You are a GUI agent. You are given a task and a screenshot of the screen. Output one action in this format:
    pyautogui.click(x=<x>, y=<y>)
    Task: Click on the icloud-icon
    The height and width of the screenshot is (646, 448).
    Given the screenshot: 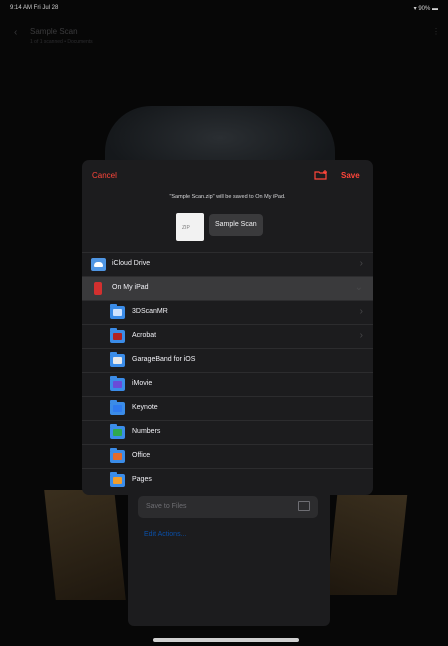 What is the action you would take?
    pyautogui.click(x=98, y=264)
    